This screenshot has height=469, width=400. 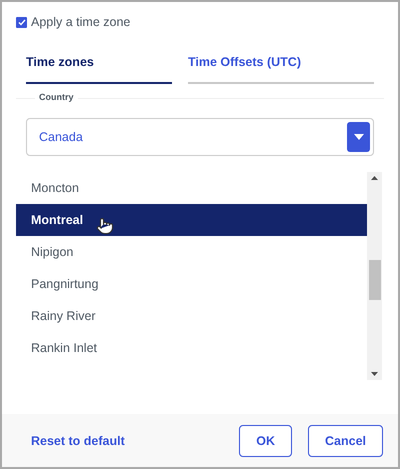 I want to click on country-select: Canada, so click(x=200, y=137).